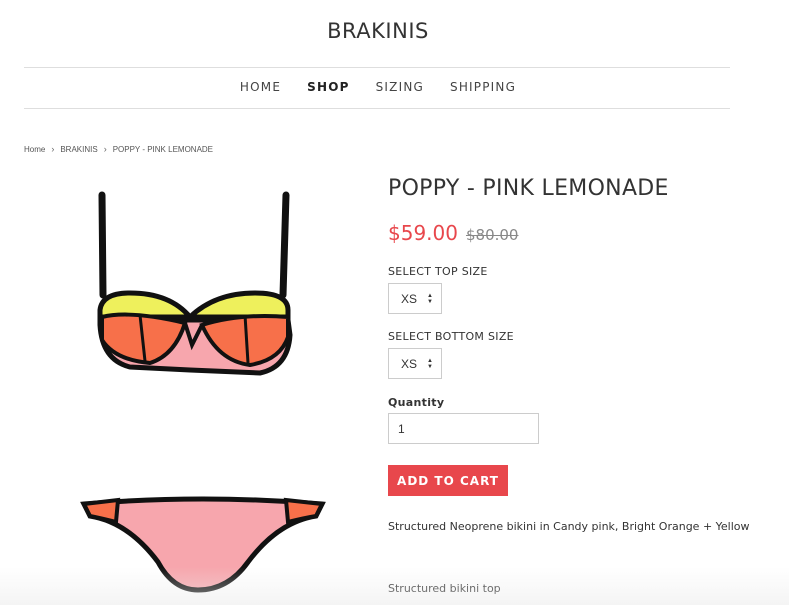 This screenshot has height=605, width=789. I want to click on header-divider-top, so click(377, 67).